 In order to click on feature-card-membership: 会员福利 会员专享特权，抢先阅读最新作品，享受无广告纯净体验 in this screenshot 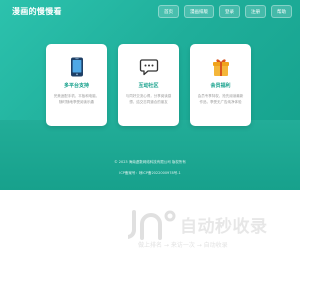, I will do `click(220, 85)`.